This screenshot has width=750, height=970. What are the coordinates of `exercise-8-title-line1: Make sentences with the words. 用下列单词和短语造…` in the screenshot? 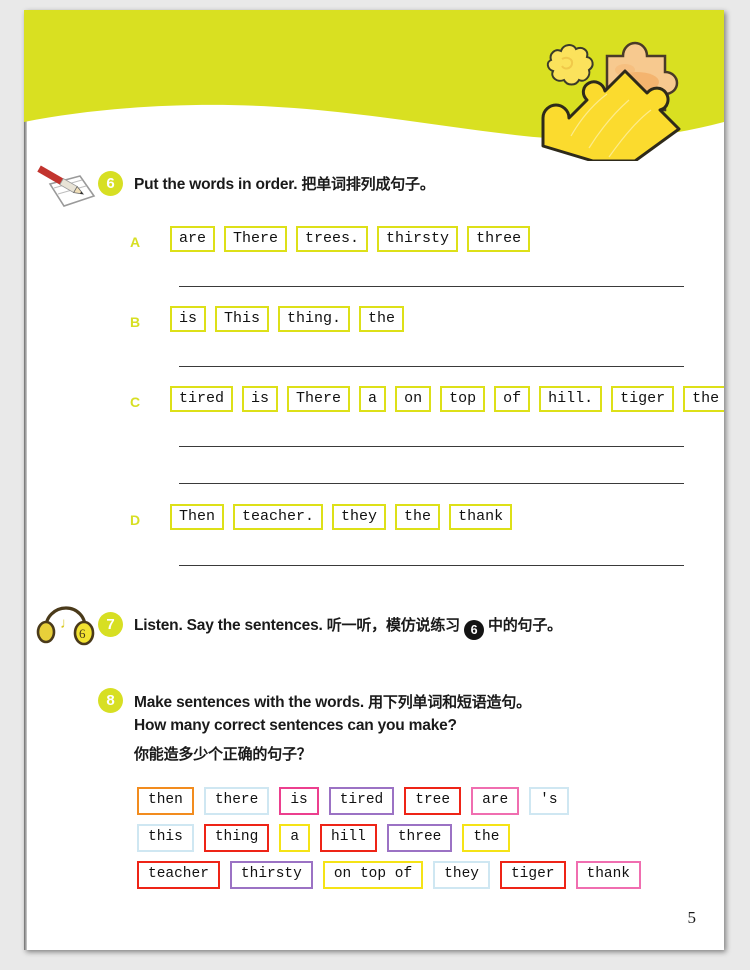 It's located at (332, 701).